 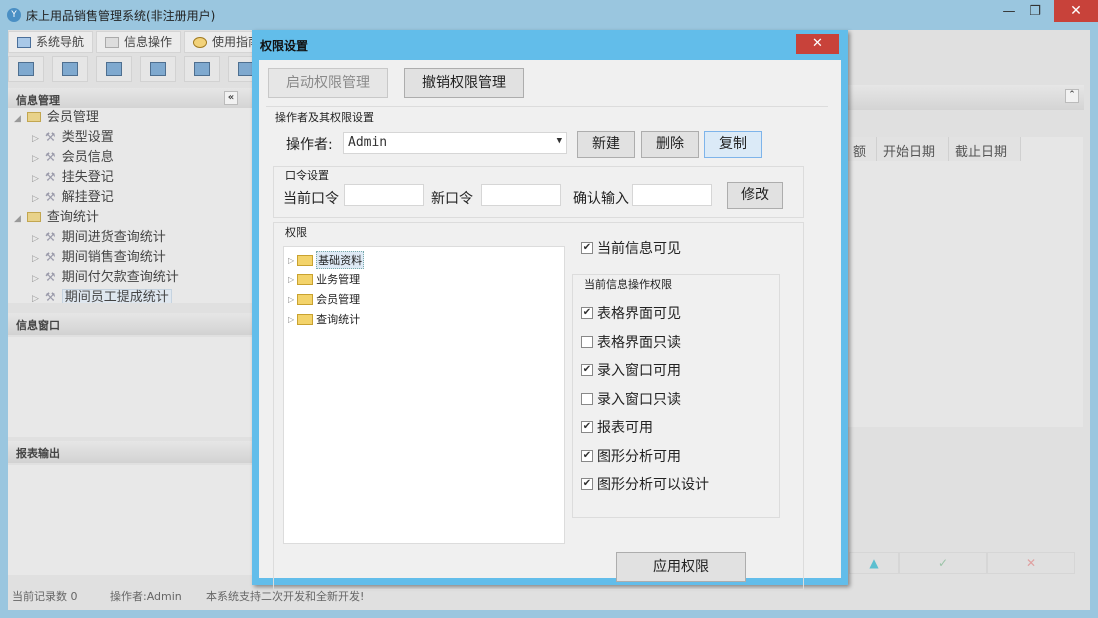 I want to click on checkbox-label: 当前信息可见, so click(x=639, y=249).